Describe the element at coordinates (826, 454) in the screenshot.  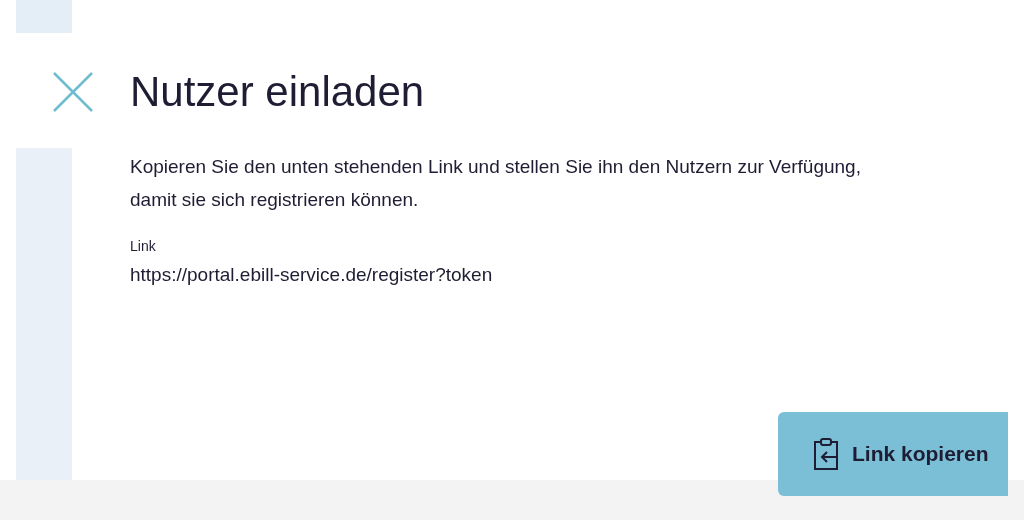
I see `clipboard-icon` at that location.